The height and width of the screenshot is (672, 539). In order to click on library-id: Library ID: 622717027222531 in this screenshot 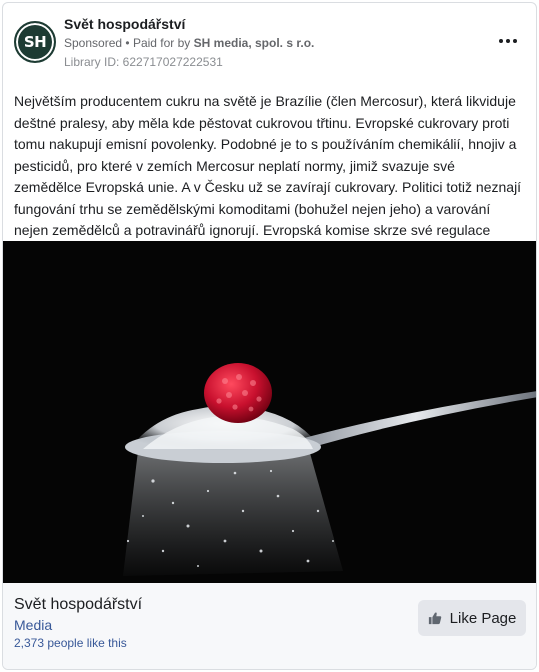, I will do `click(143, 62)`.